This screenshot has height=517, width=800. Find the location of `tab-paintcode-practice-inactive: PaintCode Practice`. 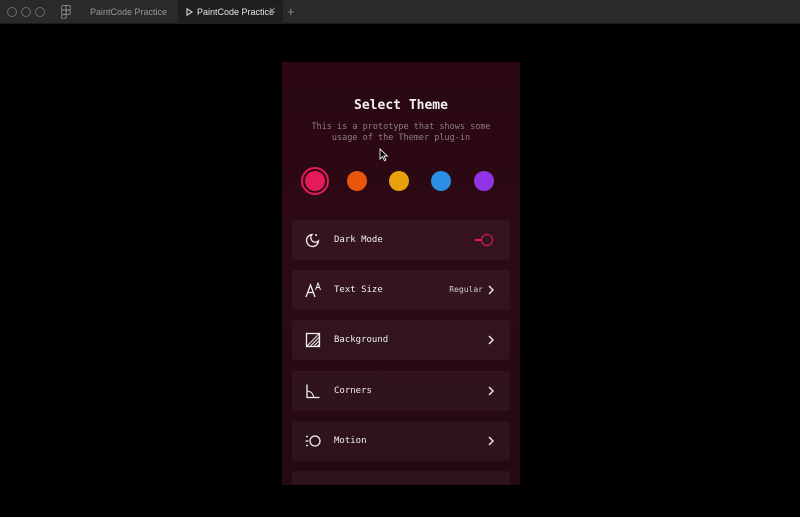

tab-paintcode-practice-inactive: PaintCode Practice is located at coordinates (128, 12).